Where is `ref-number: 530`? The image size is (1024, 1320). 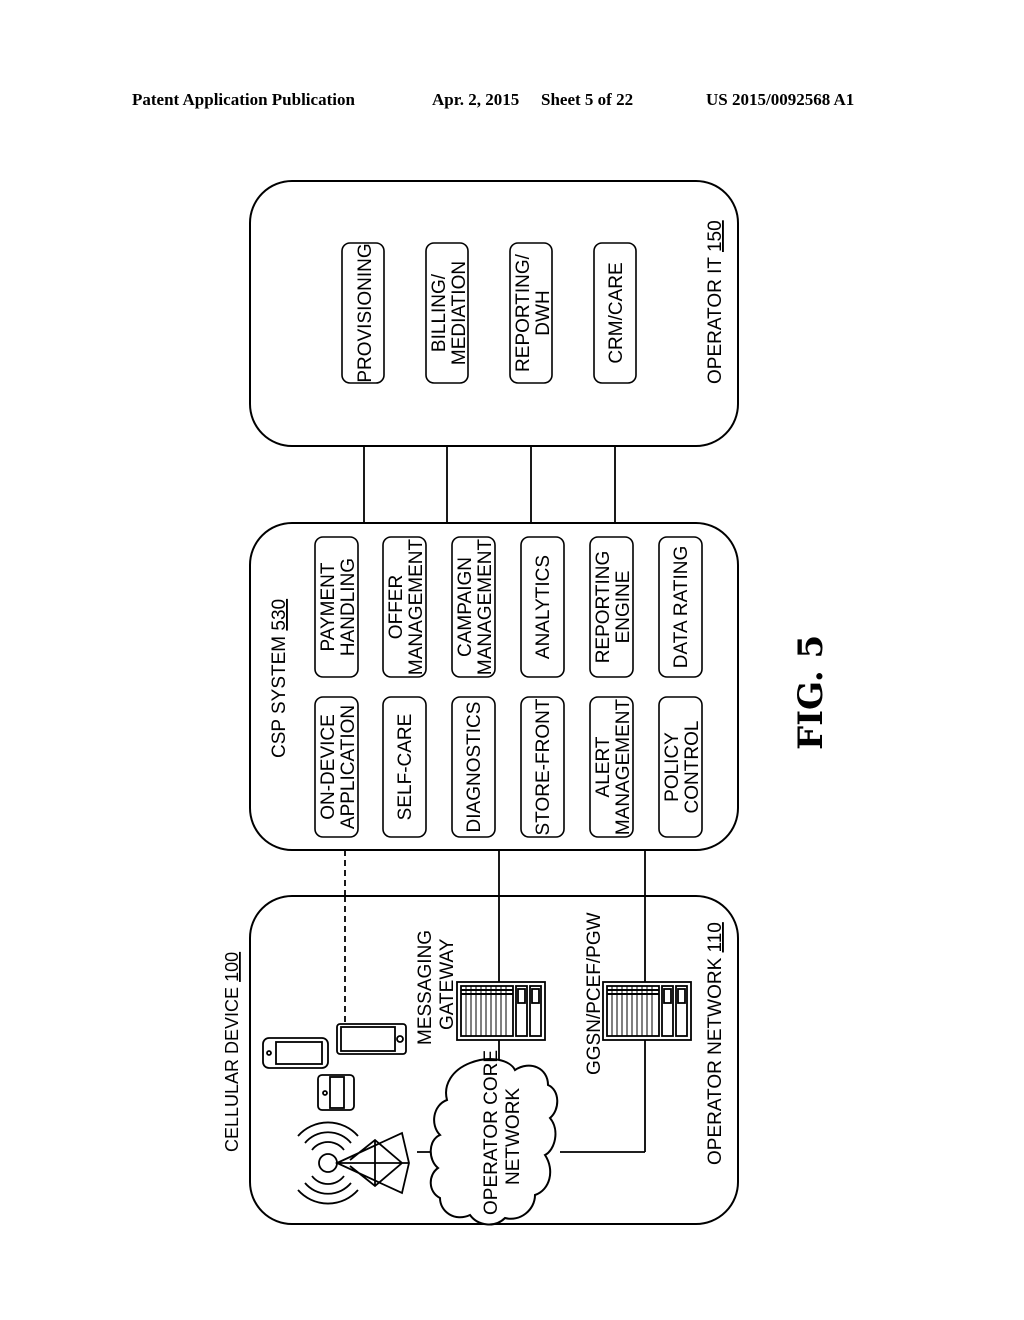
ref-number: 530 is located at coordinates (279, 615).